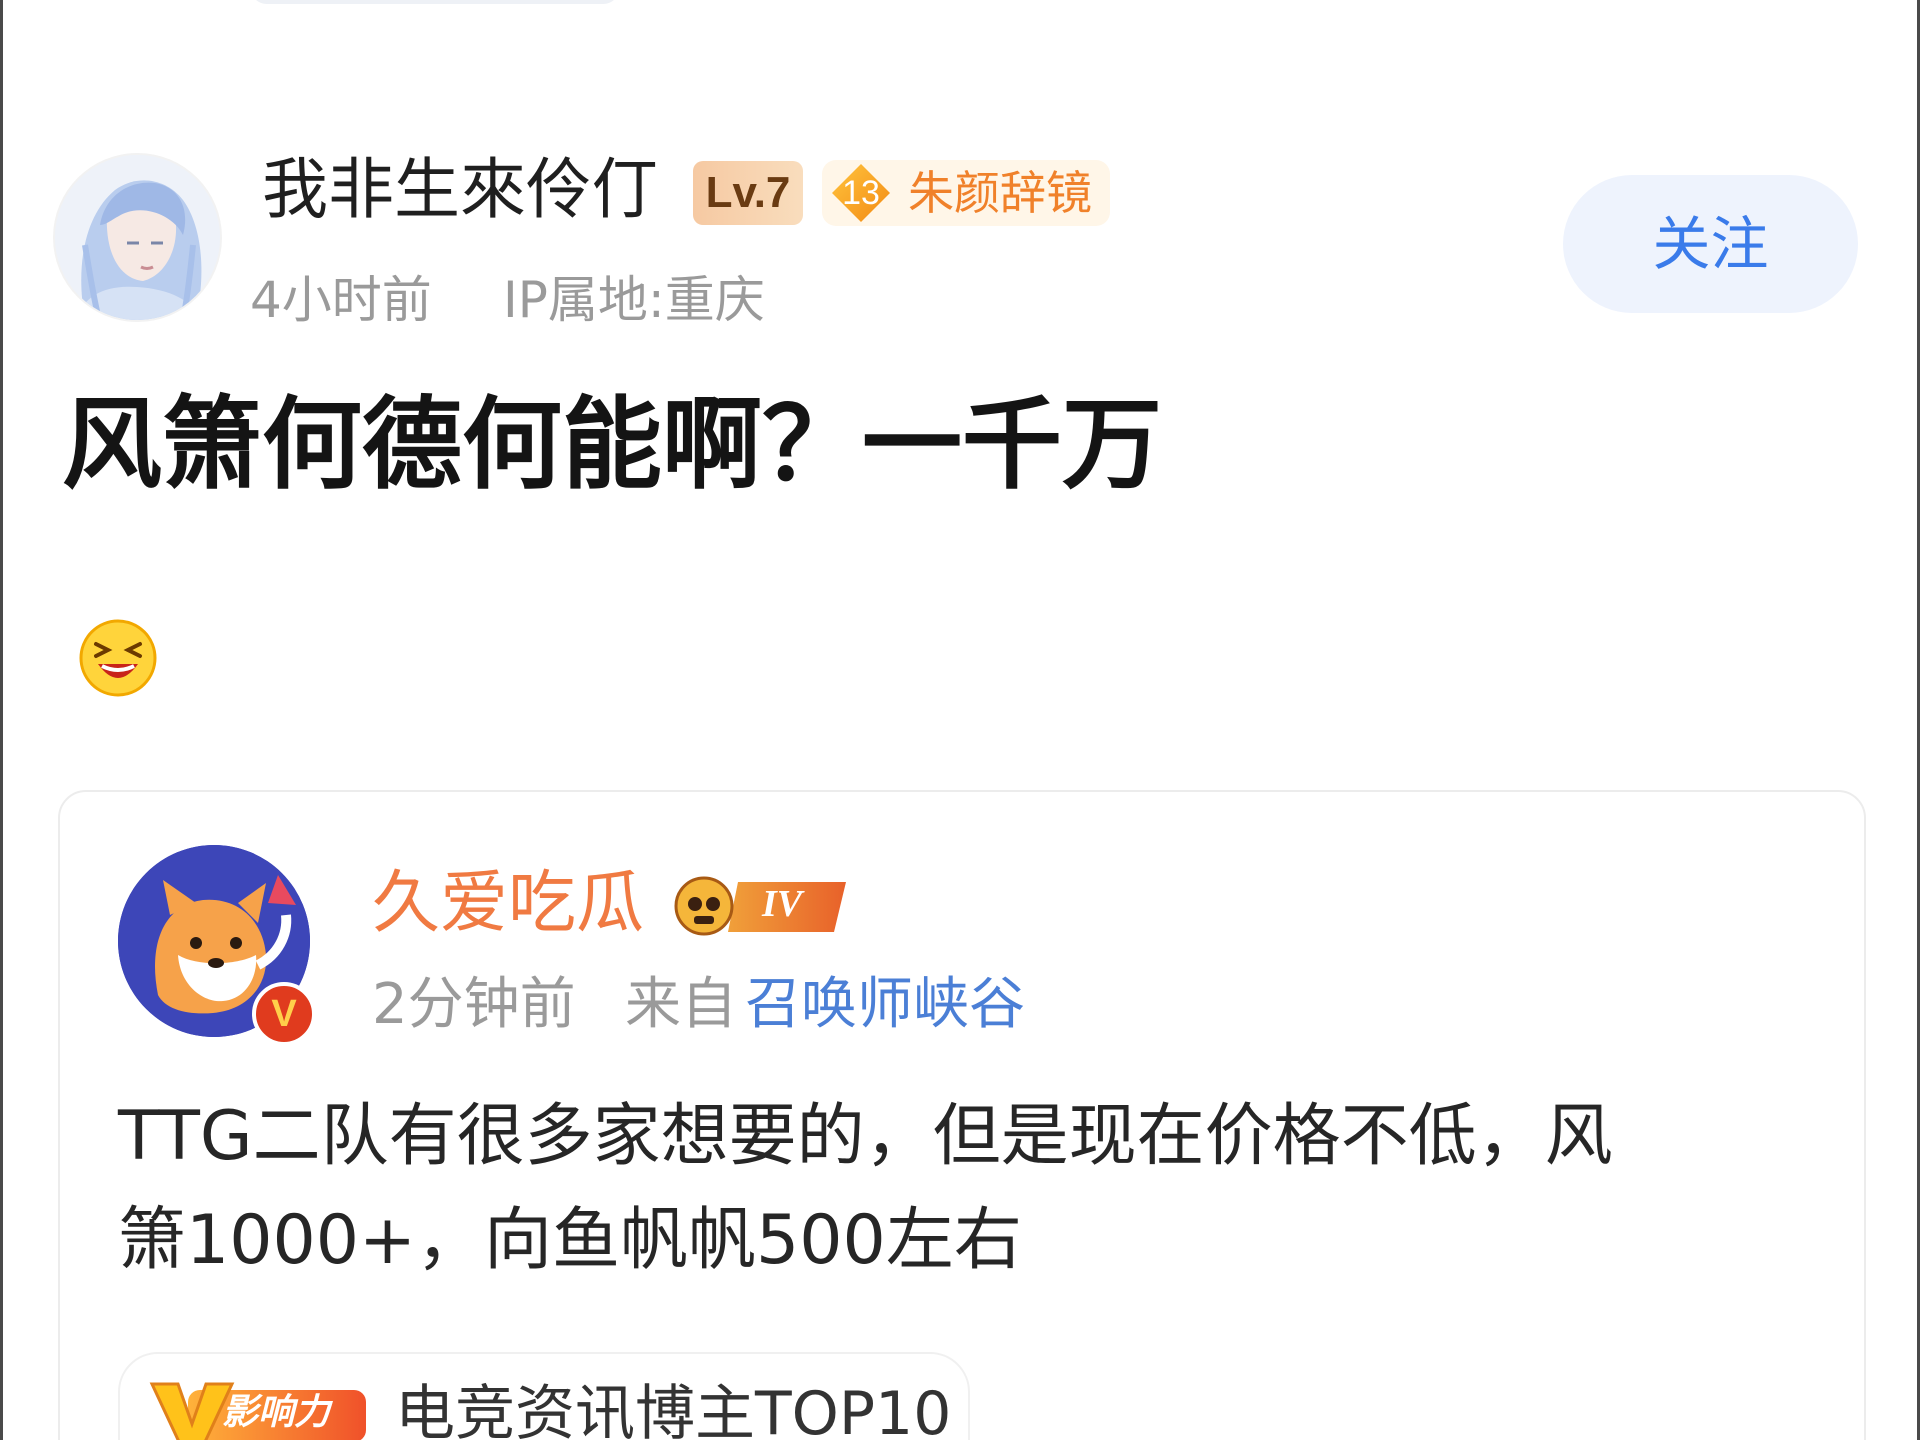 The height and width of the screenshot is (1440, 1920). Describe the element at coordinates (963, 1189) in the screenshot. I see `quoted-post-body: TTG二队有很多家想要的，但是现在价格不低，风 箫1000+，向鱼帆帆500左右` at that location.